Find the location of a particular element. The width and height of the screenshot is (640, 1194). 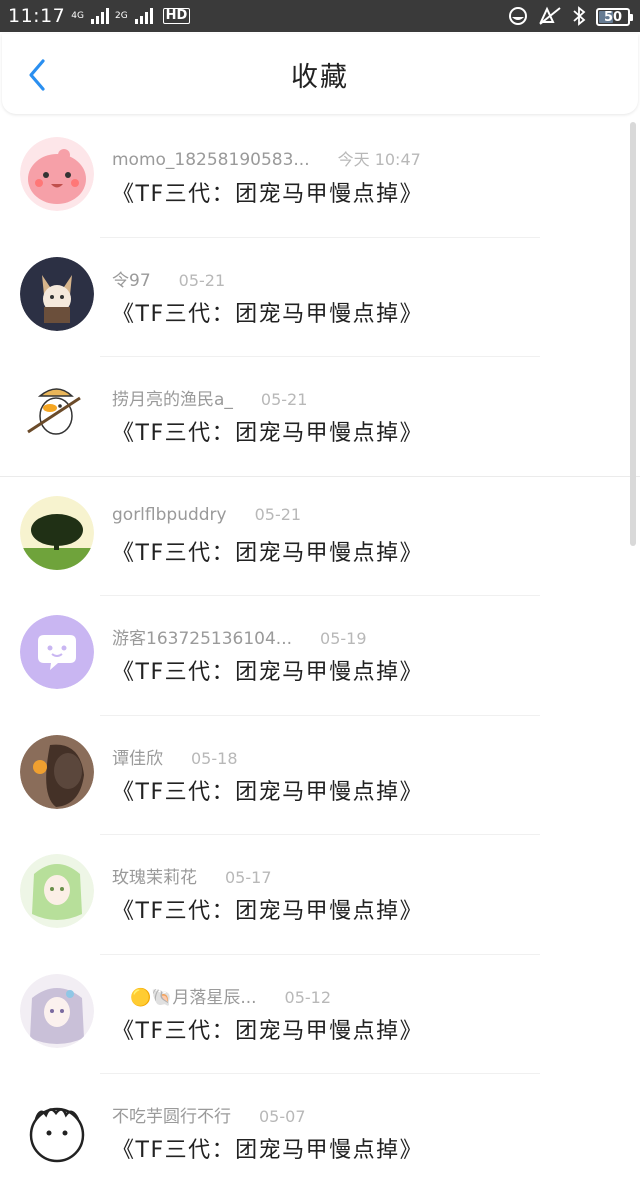

list-item: 游客163725136104... 05-19 《TF三代：团宠马甲慢点掉》 is located at coordinates (320, 656).